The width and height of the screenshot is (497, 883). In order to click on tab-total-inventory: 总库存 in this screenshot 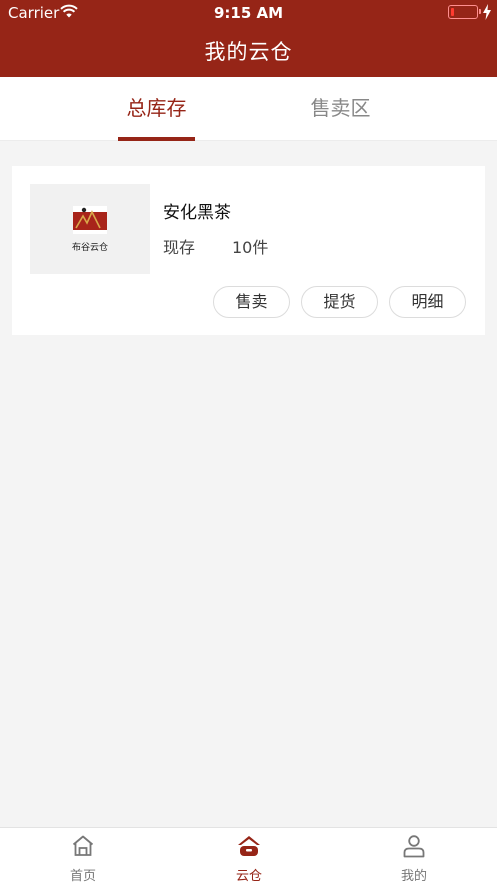, I will do `click(156, 109)`.